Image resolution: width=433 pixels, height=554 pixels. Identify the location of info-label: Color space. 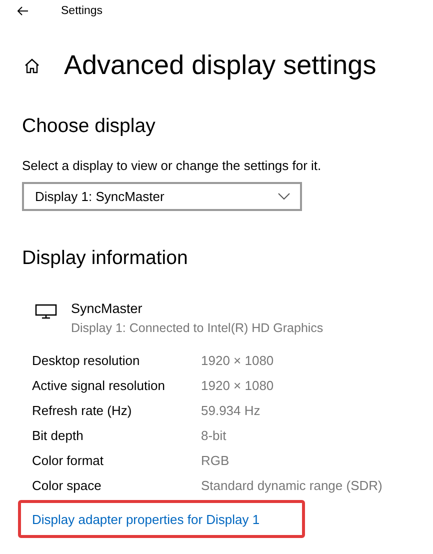
(67, 485).